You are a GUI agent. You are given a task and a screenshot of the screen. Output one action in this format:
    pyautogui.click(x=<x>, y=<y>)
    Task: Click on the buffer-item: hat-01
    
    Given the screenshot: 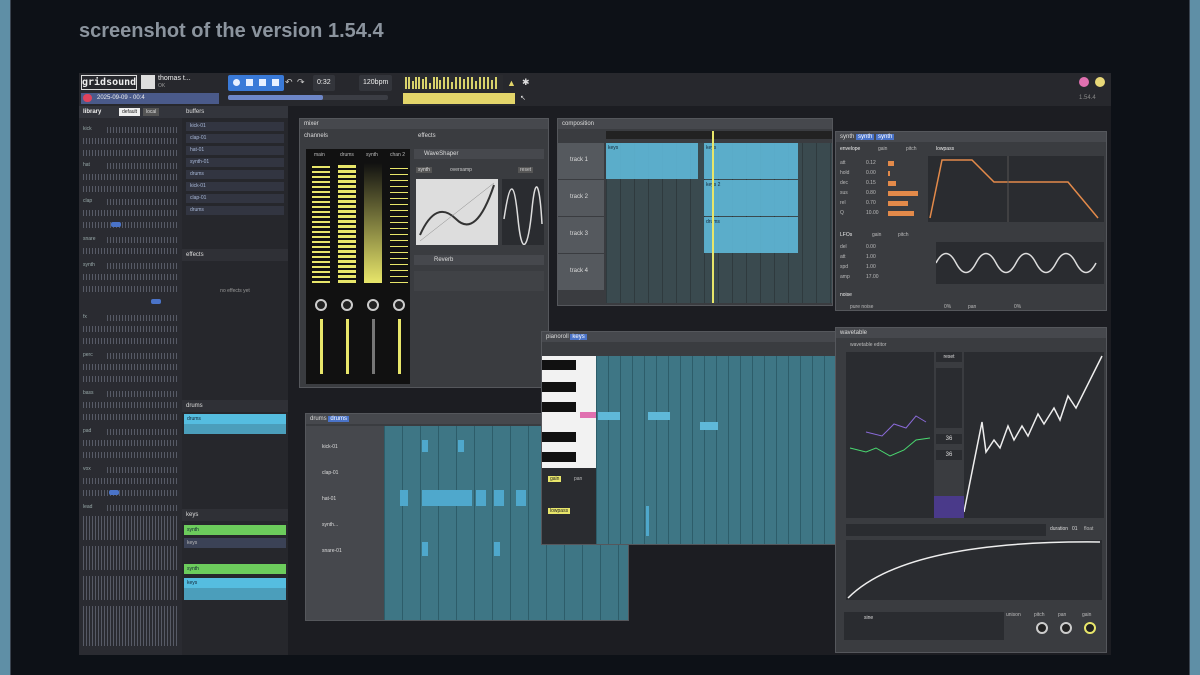 What is the action you would take?
    pyautogui.click(x=235, y=150)
    